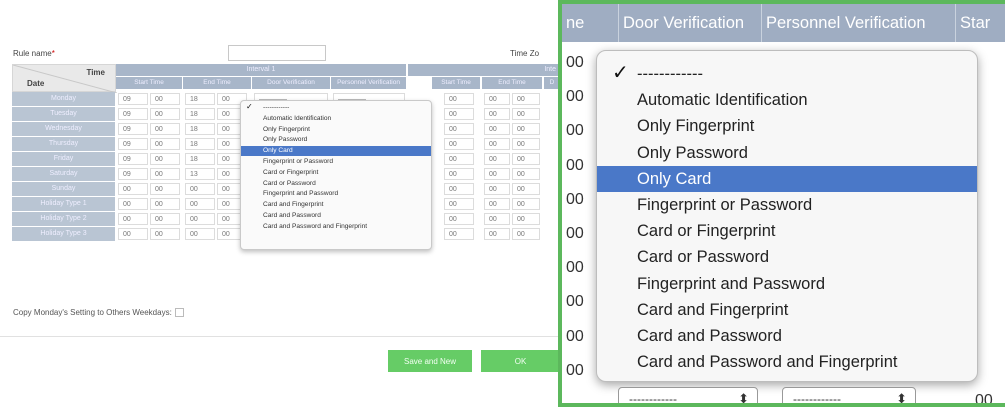  I want to click on day-label: Thursday, so click(63, 144).